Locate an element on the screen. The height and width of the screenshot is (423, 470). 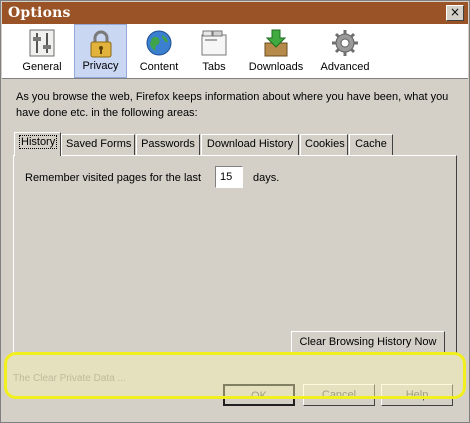
toolbar-advanced: Advanced is located at coordinates (345, 51).